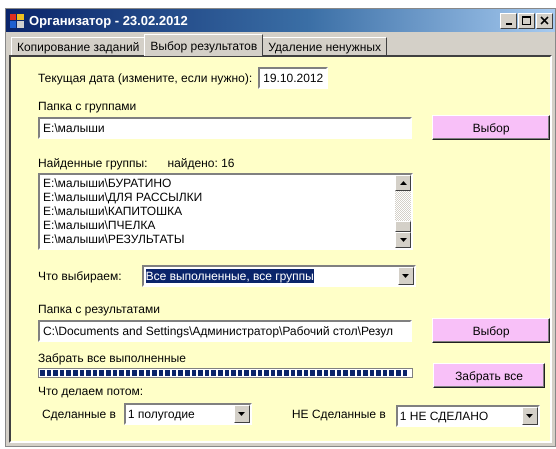 The width and height of the screenshot is (556, 449). What do you see at coordinates (279, 276) in the screenshot?
I see `choice-dropdown: Все выполненные, все группы` at bounding box center [279, 276].